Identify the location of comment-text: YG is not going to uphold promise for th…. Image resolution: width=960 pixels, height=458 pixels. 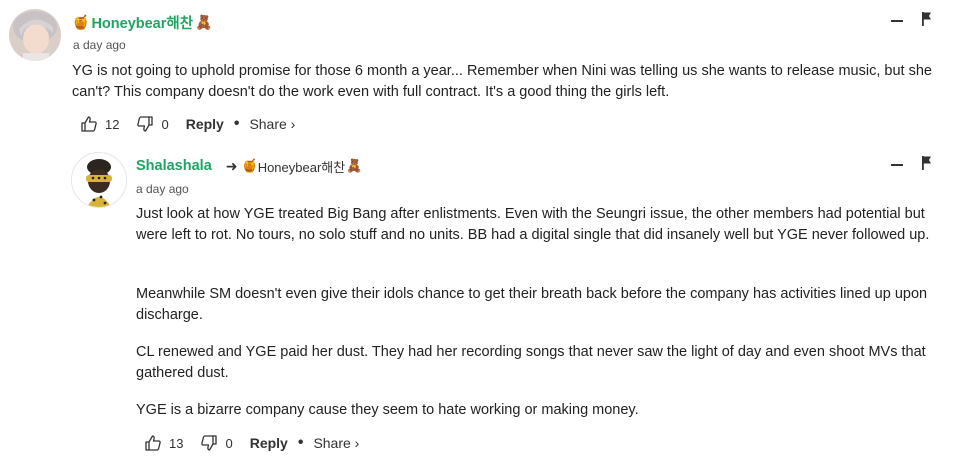
(502, 81).